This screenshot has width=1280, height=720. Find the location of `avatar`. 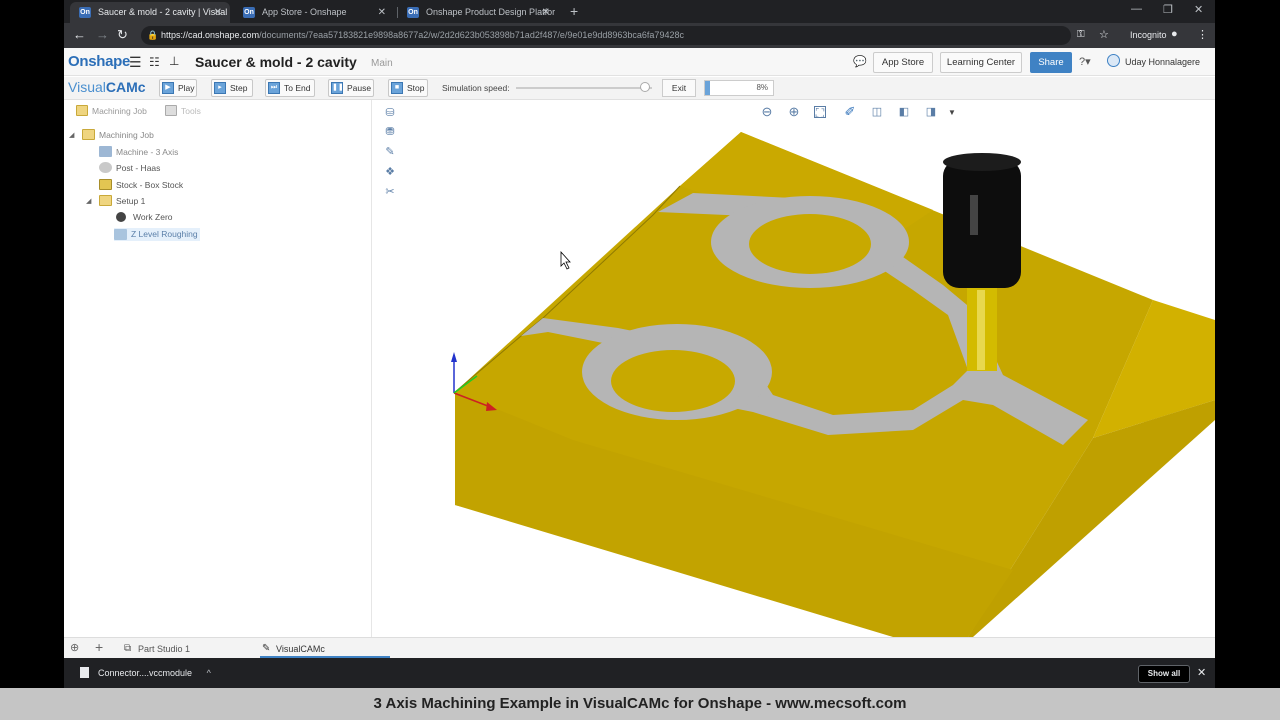

avatar is located at coordinates (1113, 60).